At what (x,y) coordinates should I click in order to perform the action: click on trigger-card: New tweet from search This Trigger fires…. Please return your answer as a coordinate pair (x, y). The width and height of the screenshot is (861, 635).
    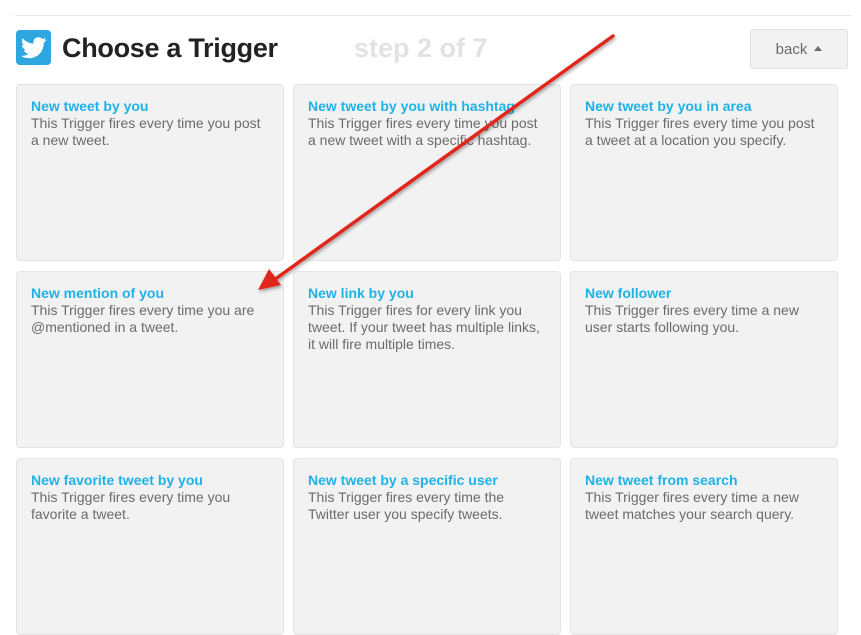
    Looking at the image, I should click on (704, 546).